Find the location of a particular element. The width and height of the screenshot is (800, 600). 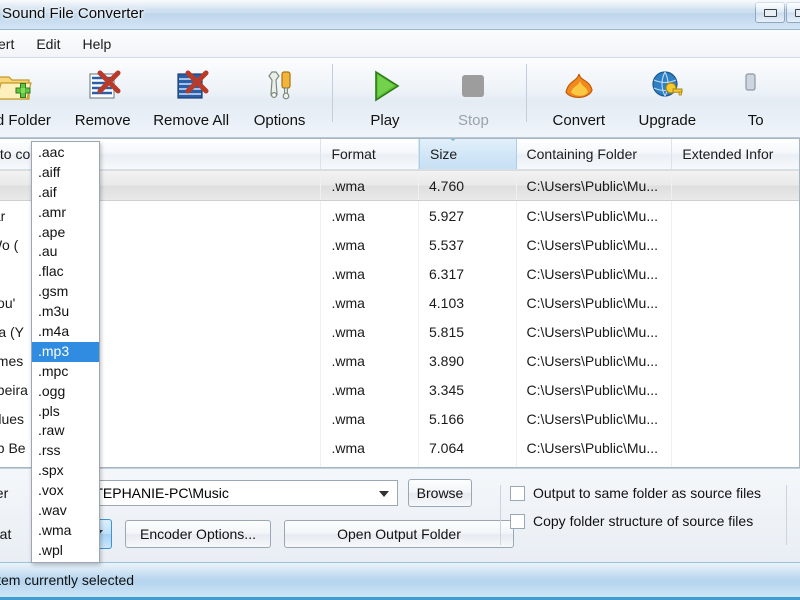

column-header-extended-information: Extended Infor is located at coordinates (735, 154).